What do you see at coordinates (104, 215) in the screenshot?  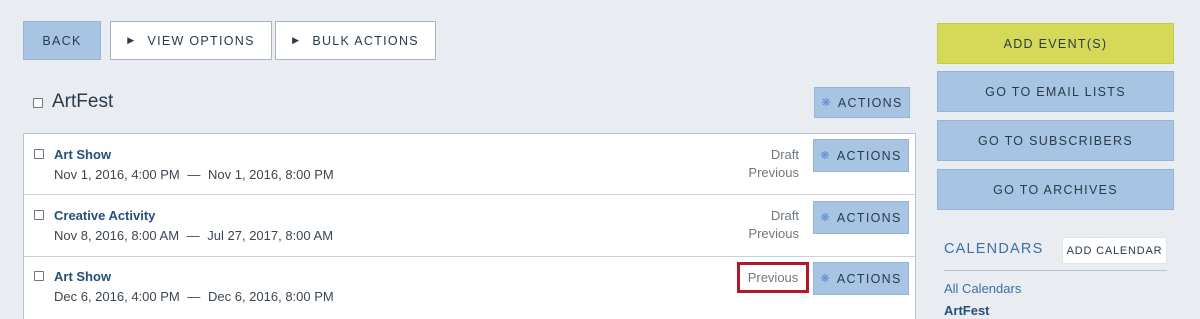 I see `event-title-link: Creative Activity` at bounding box center [104, 215].